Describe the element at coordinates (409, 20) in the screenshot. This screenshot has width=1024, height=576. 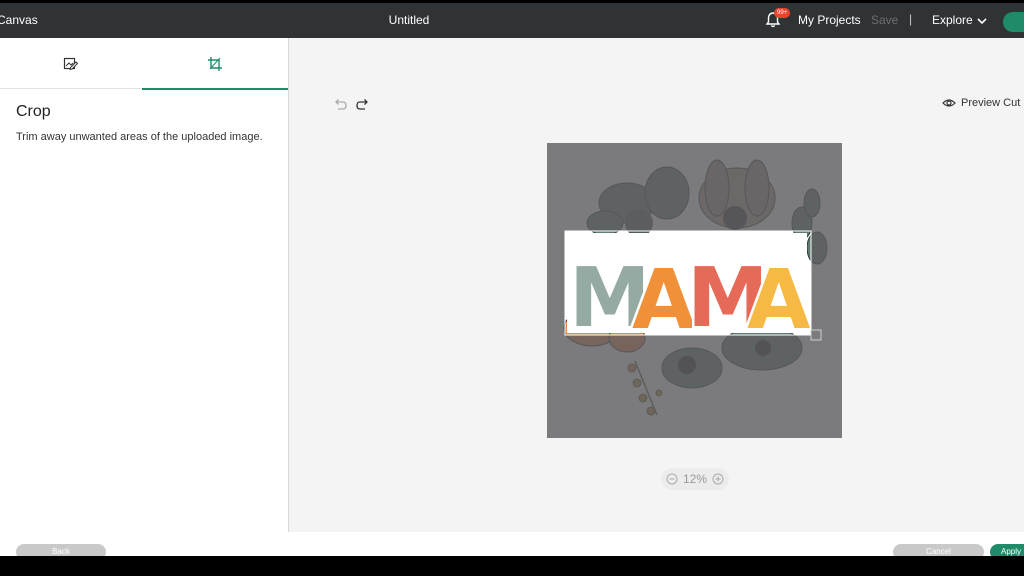
I see `document-title: Untitled` at that location.